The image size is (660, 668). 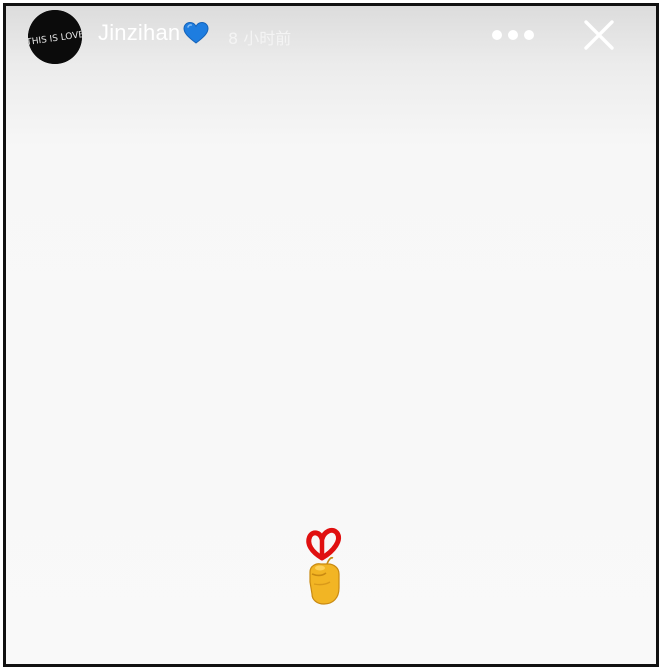 I want to click on username-link: Jinzihan, so click(x=153, y=33).